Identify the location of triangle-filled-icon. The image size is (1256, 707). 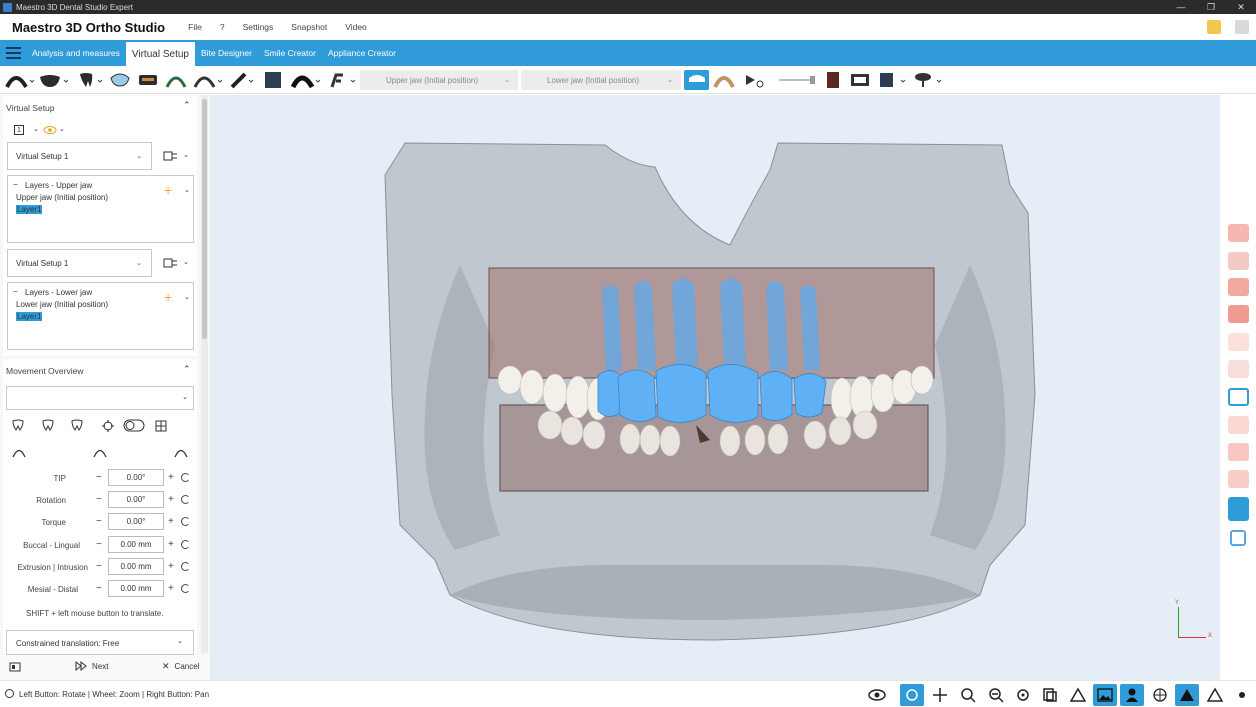
(1187, 695).